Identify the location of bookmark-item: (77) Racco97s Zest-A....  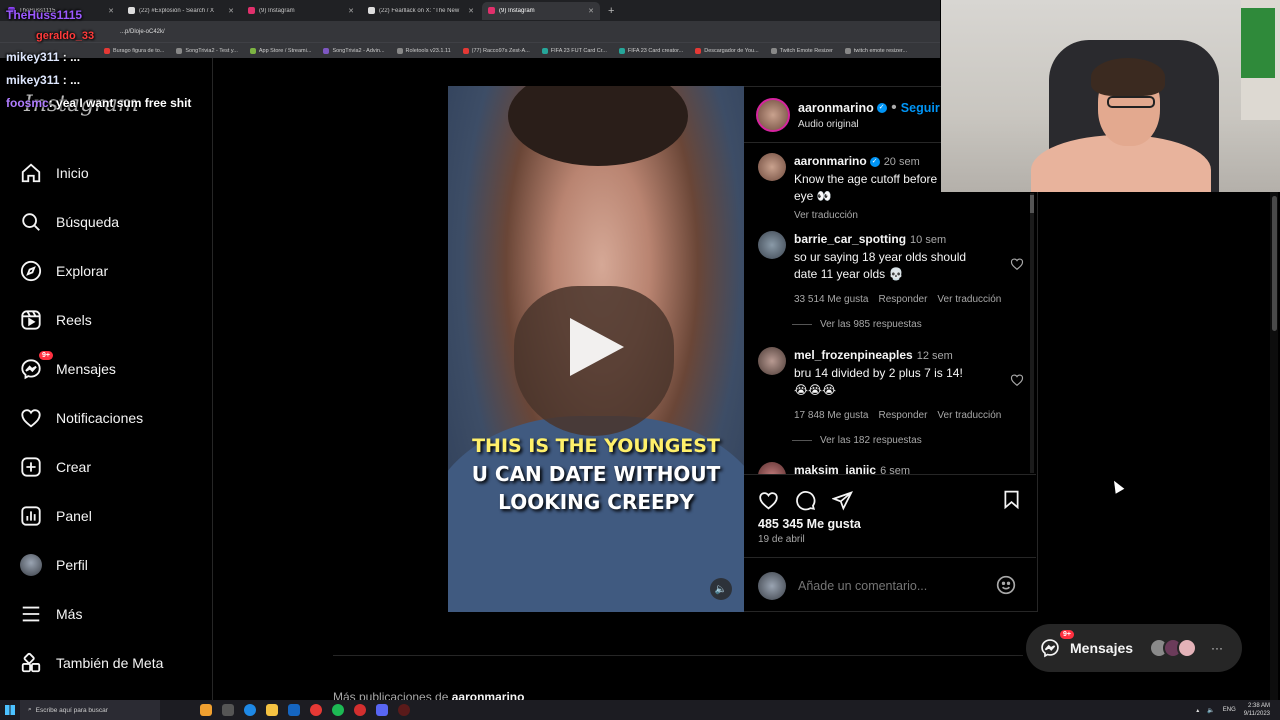
(496, 50).